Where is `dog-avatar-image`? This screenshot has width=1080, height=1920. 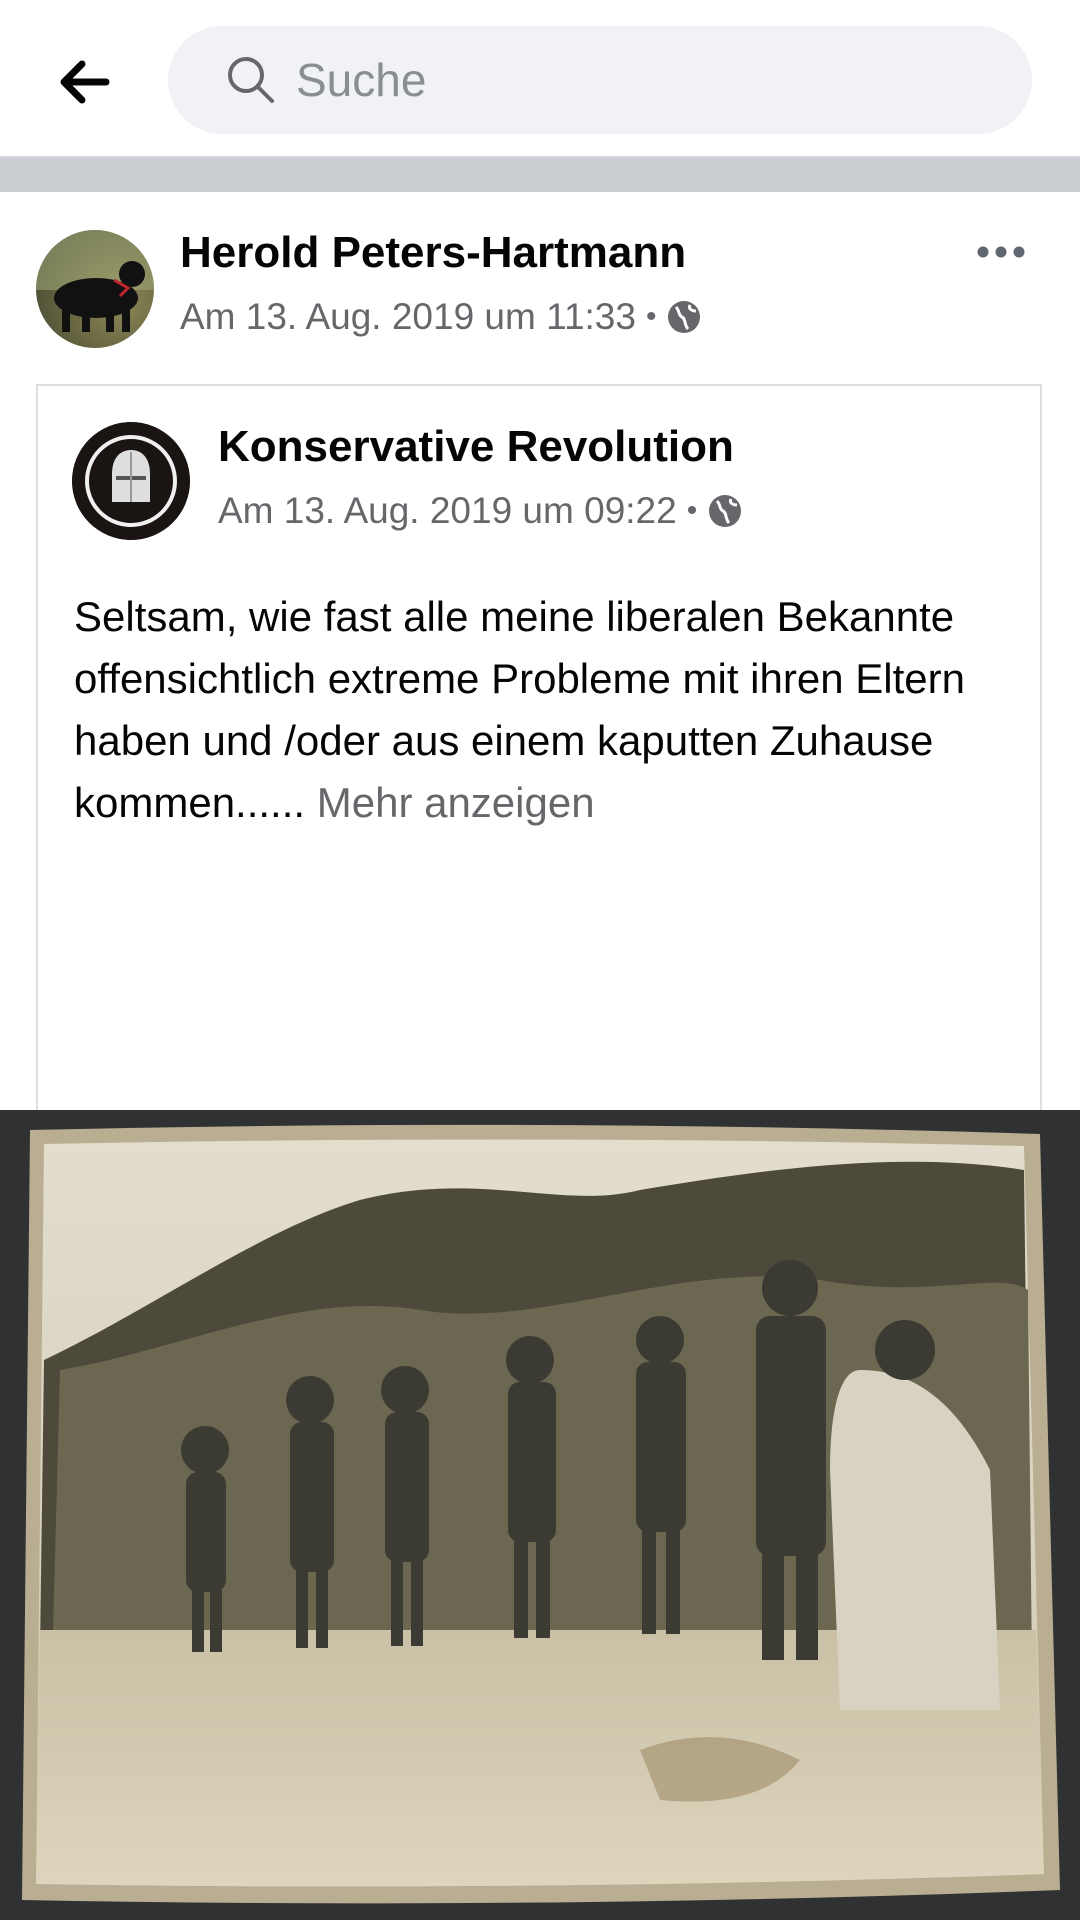 dog-avatar-image is located at coordinates (95, 281).